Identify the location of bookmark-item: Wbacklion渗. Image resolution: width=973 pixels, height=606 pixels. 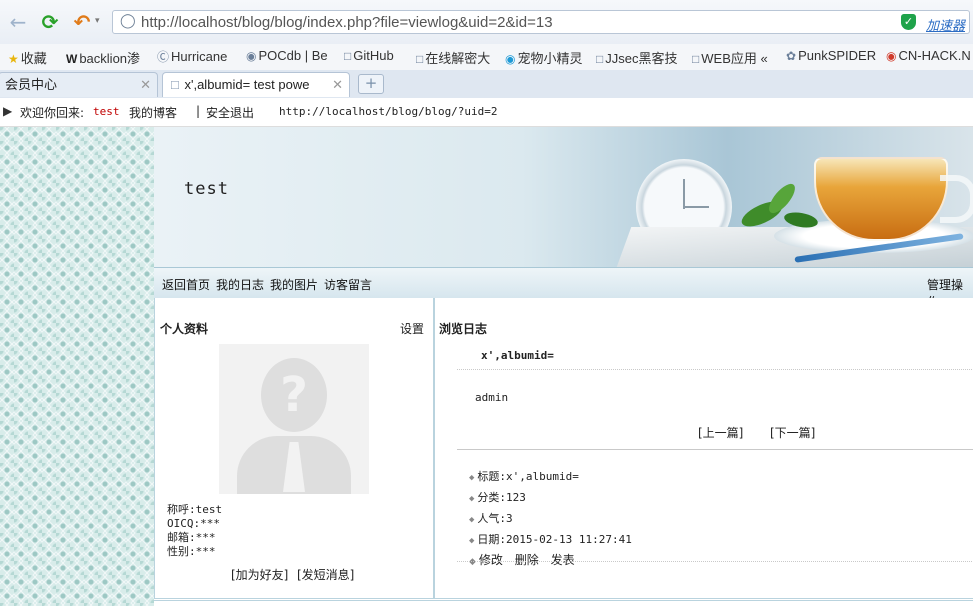
(103, 57).